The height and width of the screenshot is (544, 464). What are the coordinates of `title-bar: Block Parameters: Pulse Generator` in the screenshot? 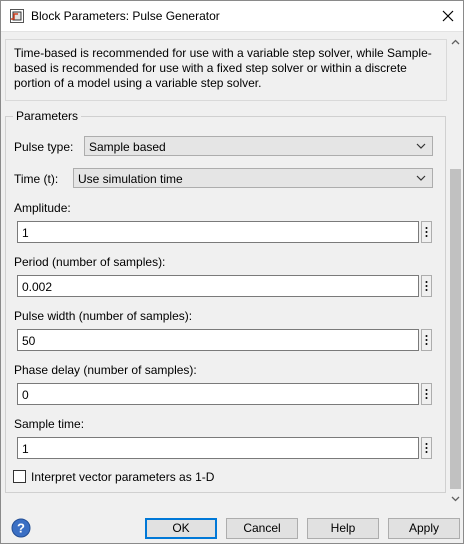 It's located at (232, 16).